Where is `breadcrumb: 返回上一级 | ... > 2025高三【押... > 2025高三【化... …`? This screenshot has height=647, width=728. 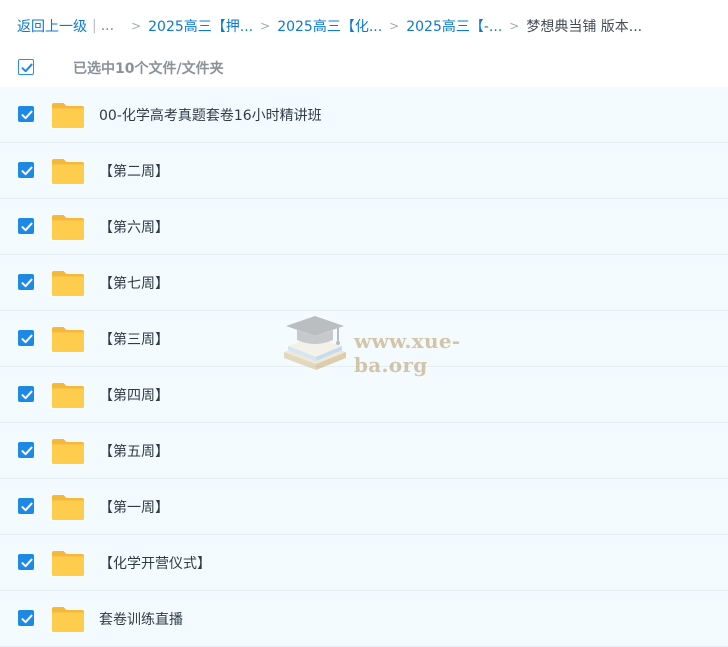
breadcrumb: 返回上一级 | ... > 2025高三【押... > 2025高三【化... … is located at coordinates (329, 26).